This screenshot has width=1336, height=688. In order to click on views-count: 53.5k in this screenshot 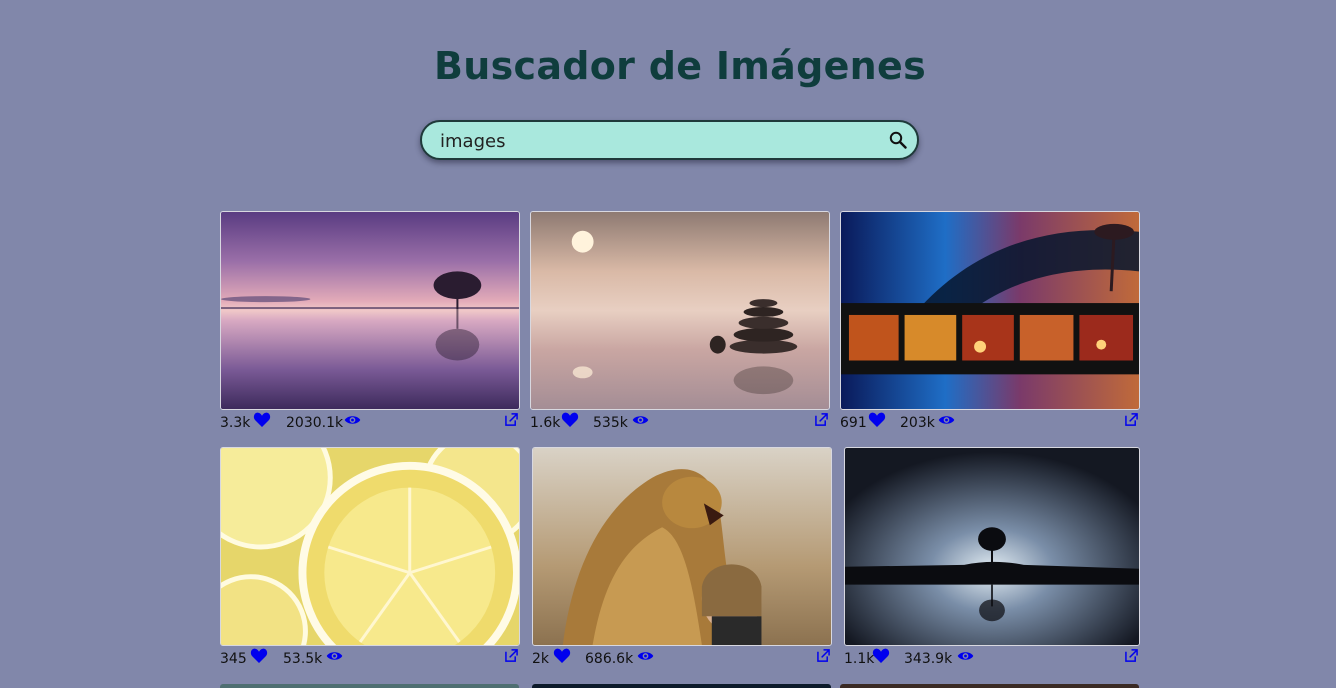, I will do `click(303, 659)`.